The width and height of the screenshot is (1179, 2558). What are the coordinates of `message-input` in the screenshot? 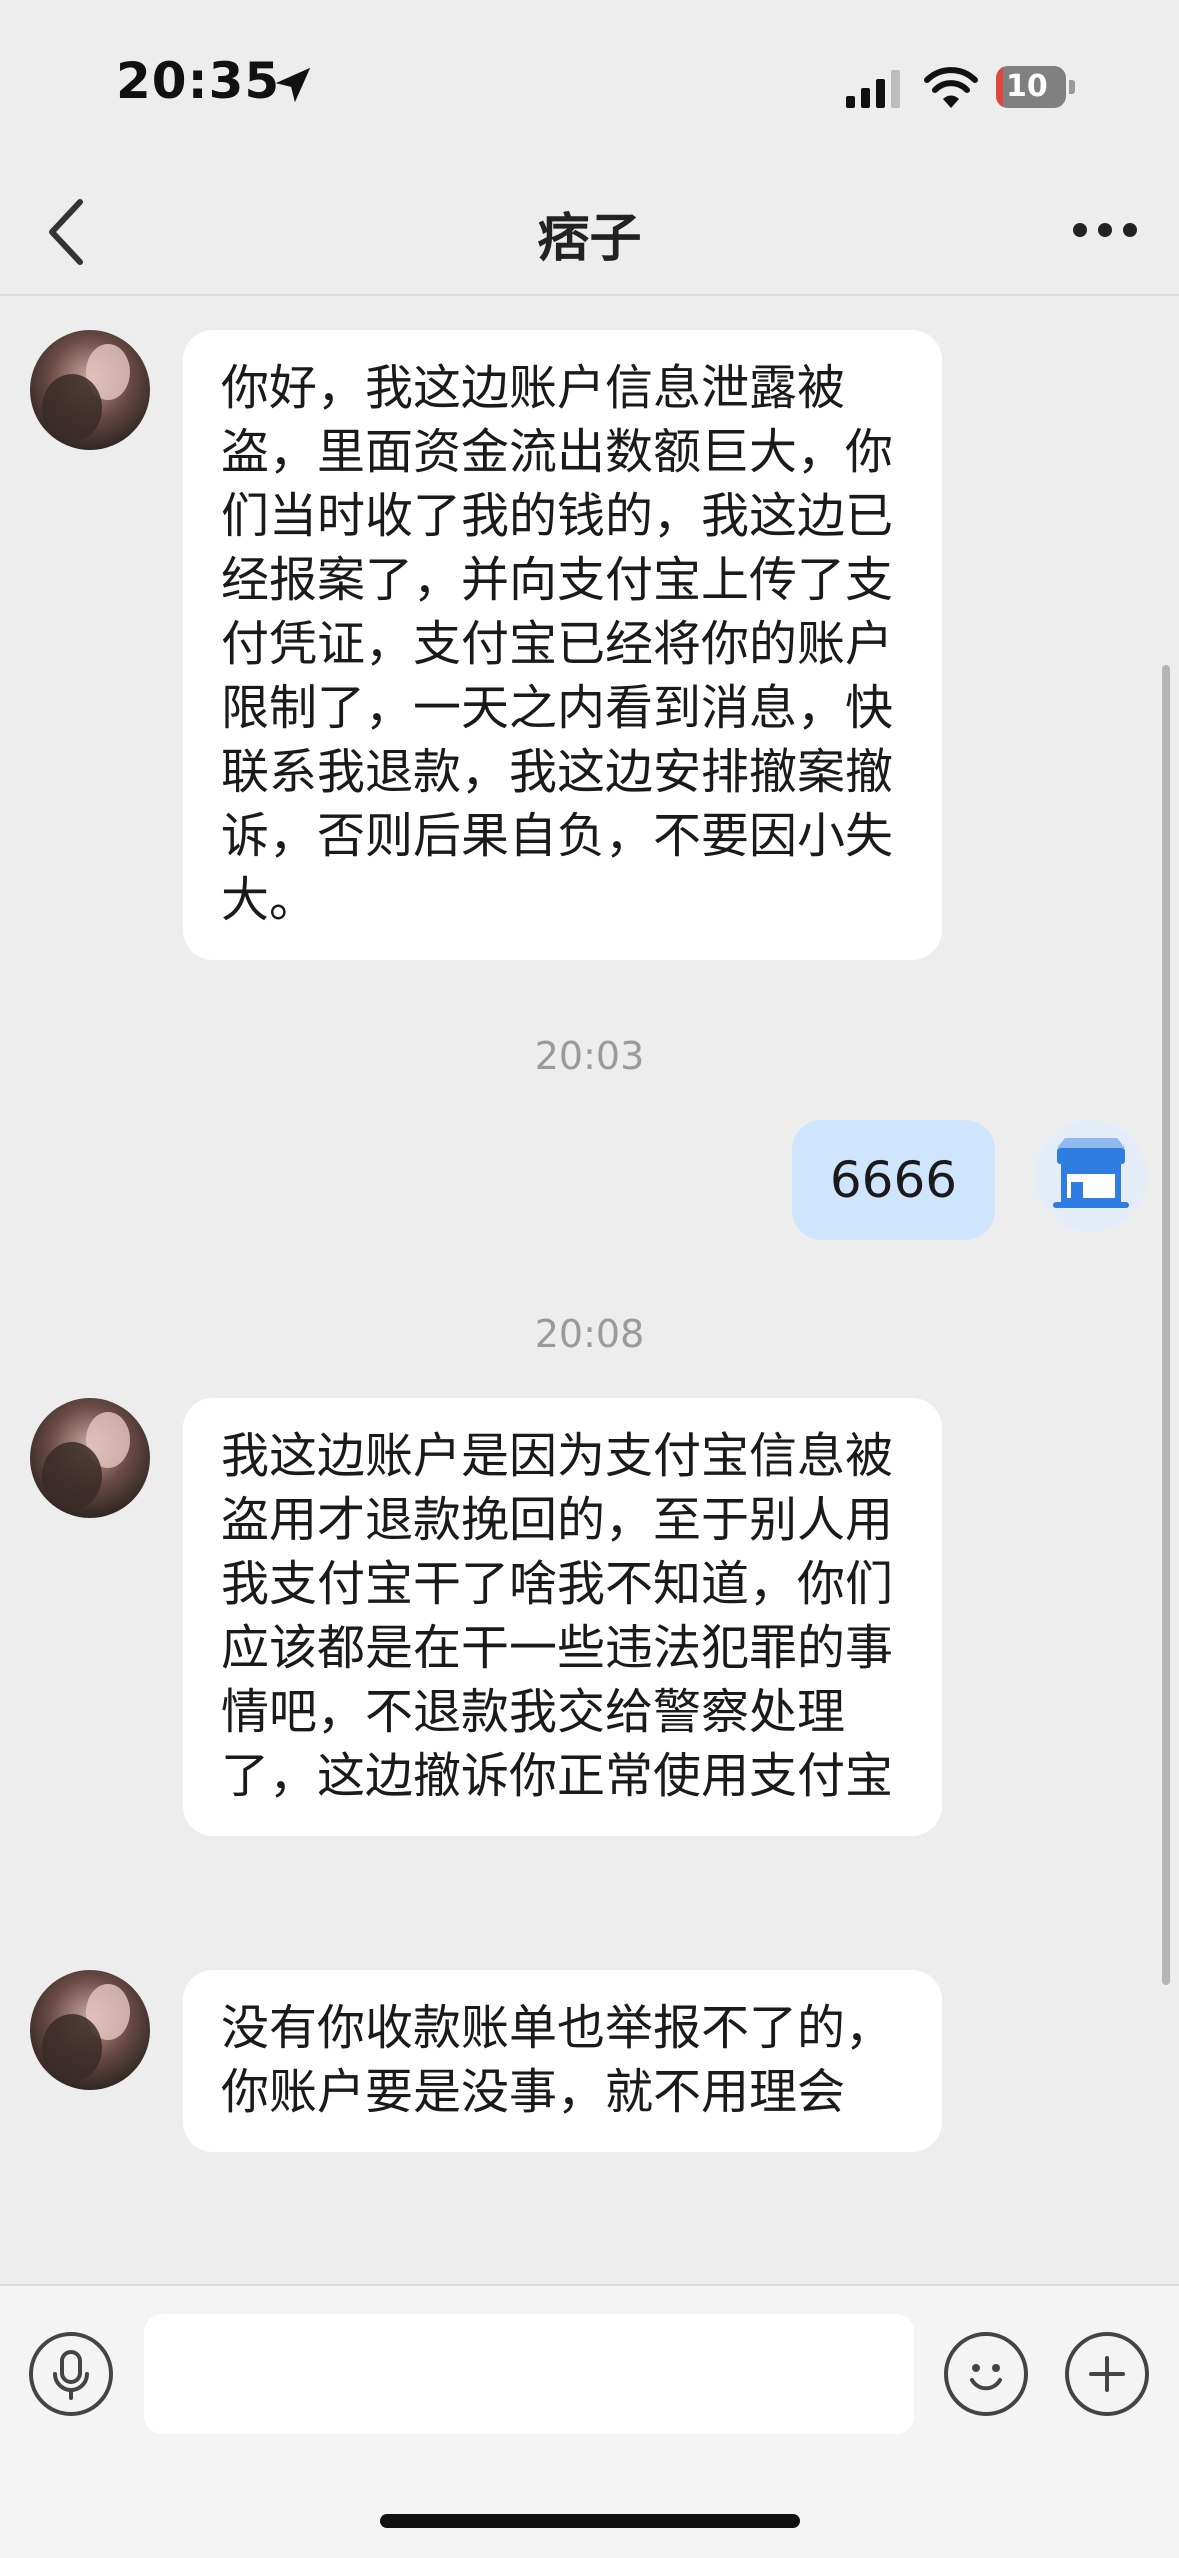 It's located at (529, 2374).